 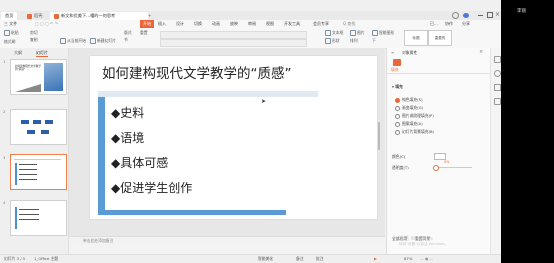 What do you see at coordinates (480, 15) in the screenshot?
I see `minimize-icon` at bounding box center [480, 15].